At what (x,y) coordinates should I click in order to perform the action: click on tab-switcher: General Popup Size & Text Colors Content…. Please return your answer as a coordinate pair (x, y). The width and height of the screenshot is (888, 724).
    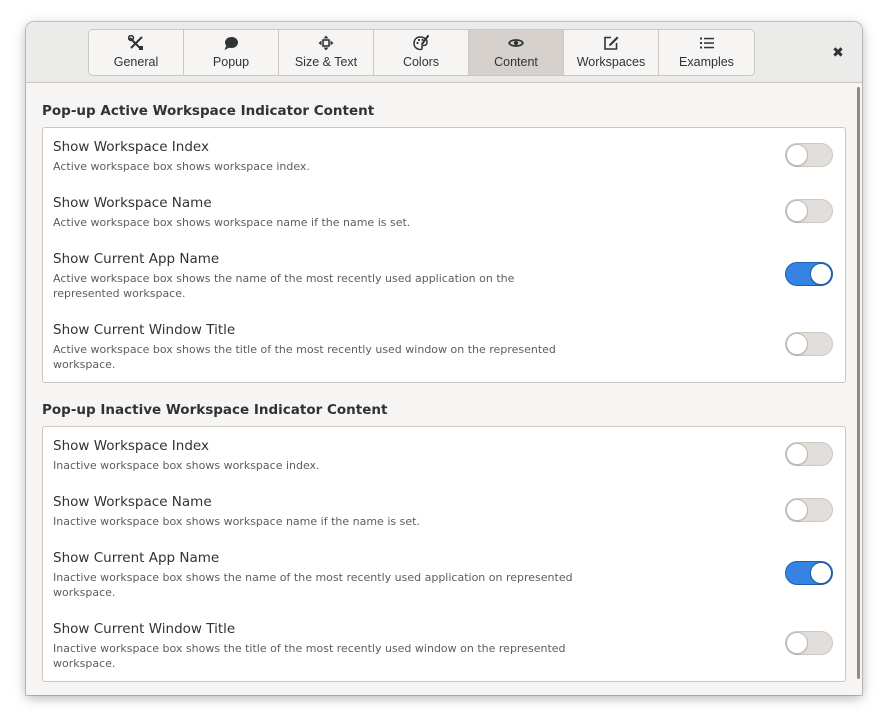
    Looking at the image, I should click on (421, 52).